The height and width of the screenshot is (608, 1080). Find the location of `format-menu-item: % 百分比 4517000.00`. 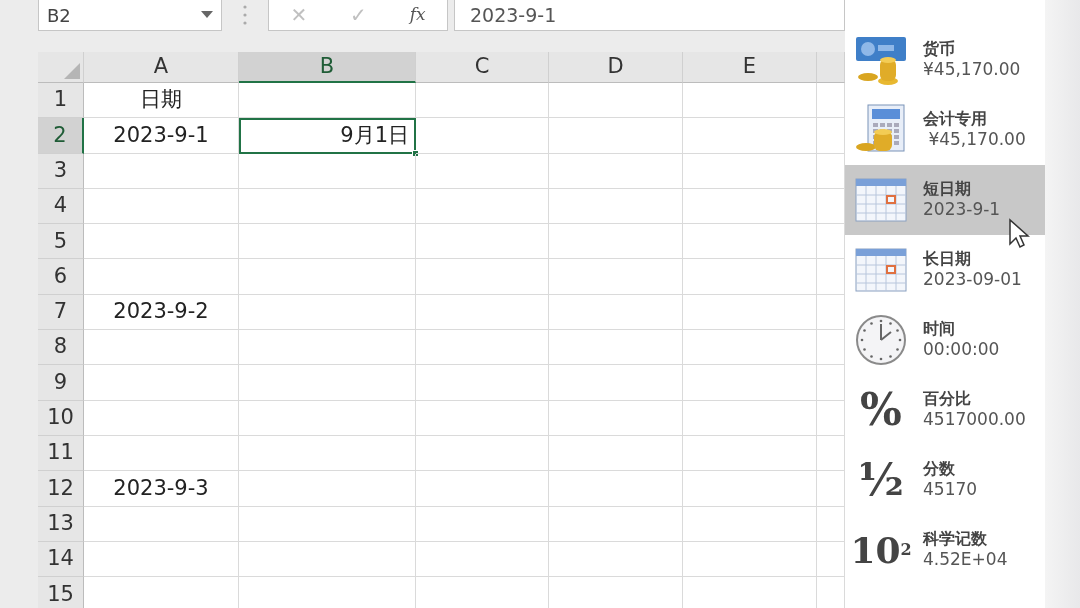

format-menu-item: % 百分比 4517000.00 is located at coordinates (945, 410).